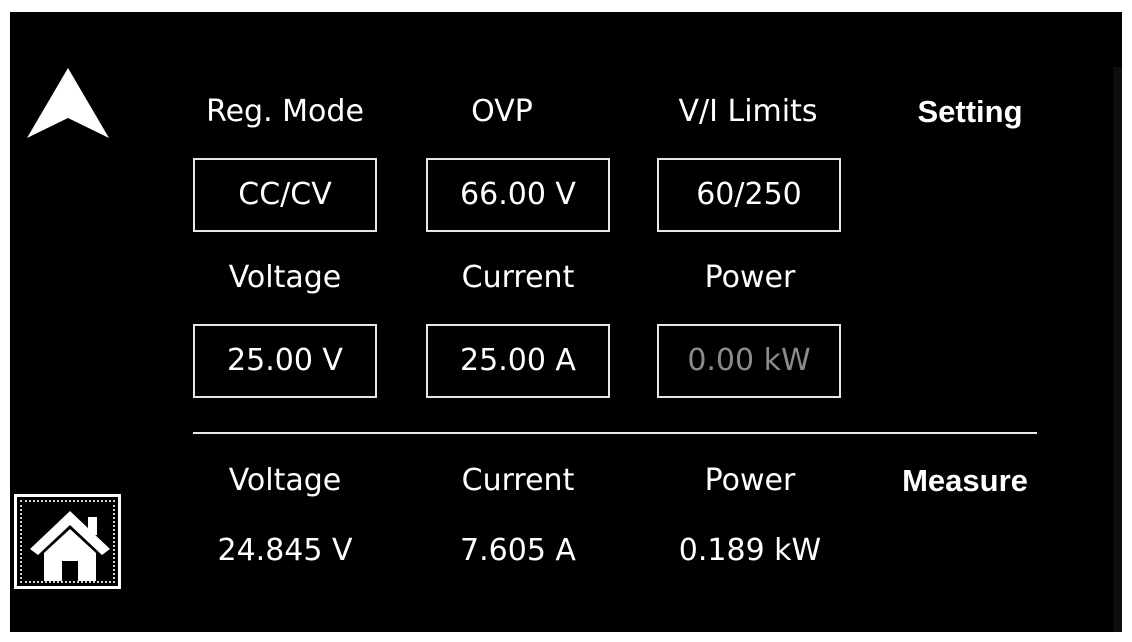 The width and height of the screenshot is (1132, 642). Describe the element at coordinates (518, 361) in the screenshot. I see `set-current-field: 25.00 A` at that location.